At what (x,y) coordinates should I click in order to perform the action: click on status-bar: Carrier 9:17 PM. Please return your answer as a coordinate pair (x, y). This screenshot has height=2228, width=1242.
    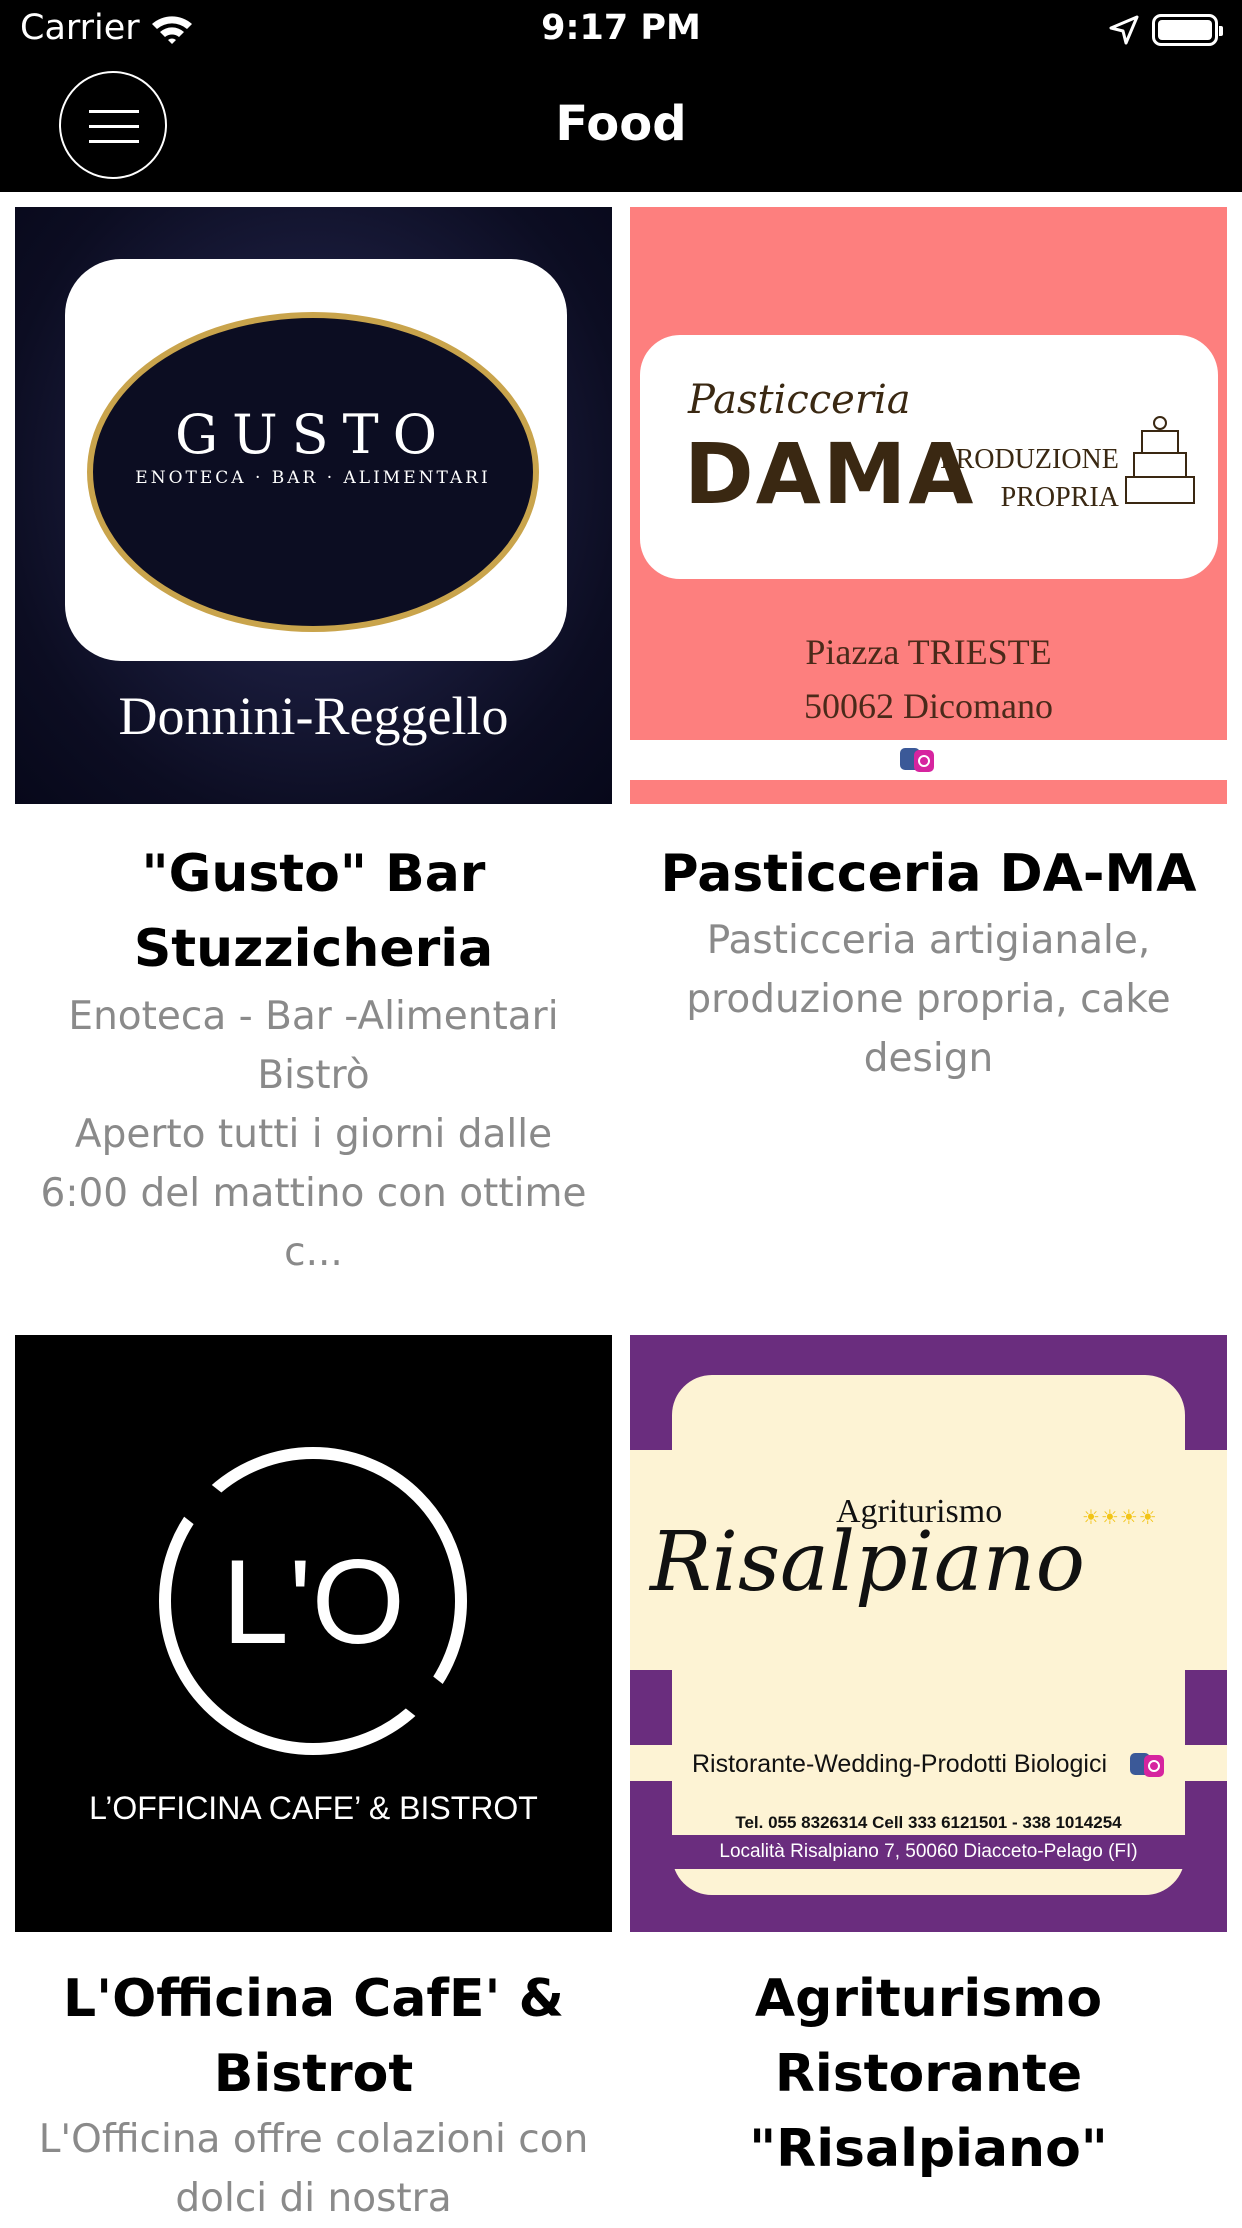
    Looking at the image, I should click on (621, 31).